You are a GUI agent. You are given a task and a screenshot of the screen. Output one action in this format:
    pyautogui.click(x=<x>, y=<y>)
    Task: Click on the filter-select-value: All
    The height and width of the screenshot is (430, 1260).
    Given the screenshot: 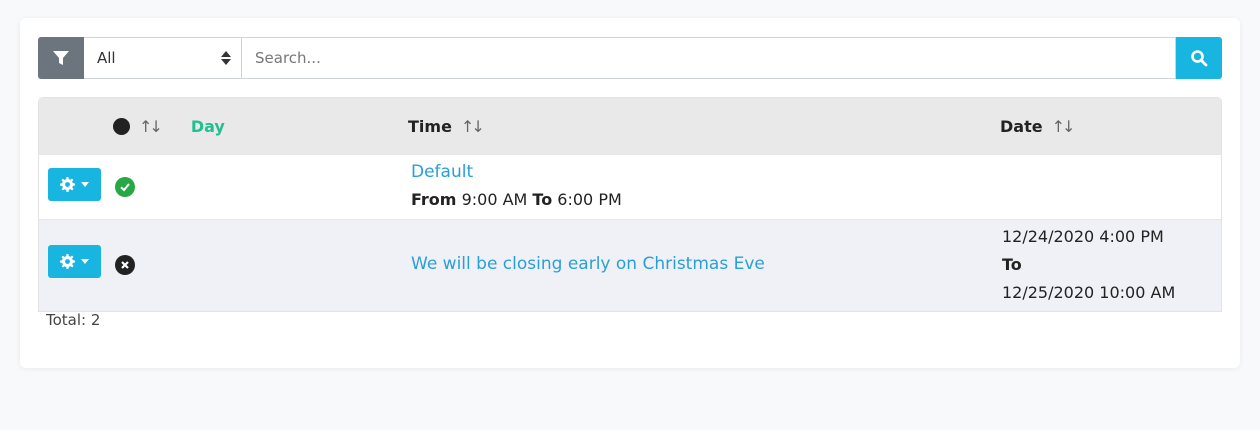 What is the action you would take?
    pyautogui.click(x=106, y=58)
    